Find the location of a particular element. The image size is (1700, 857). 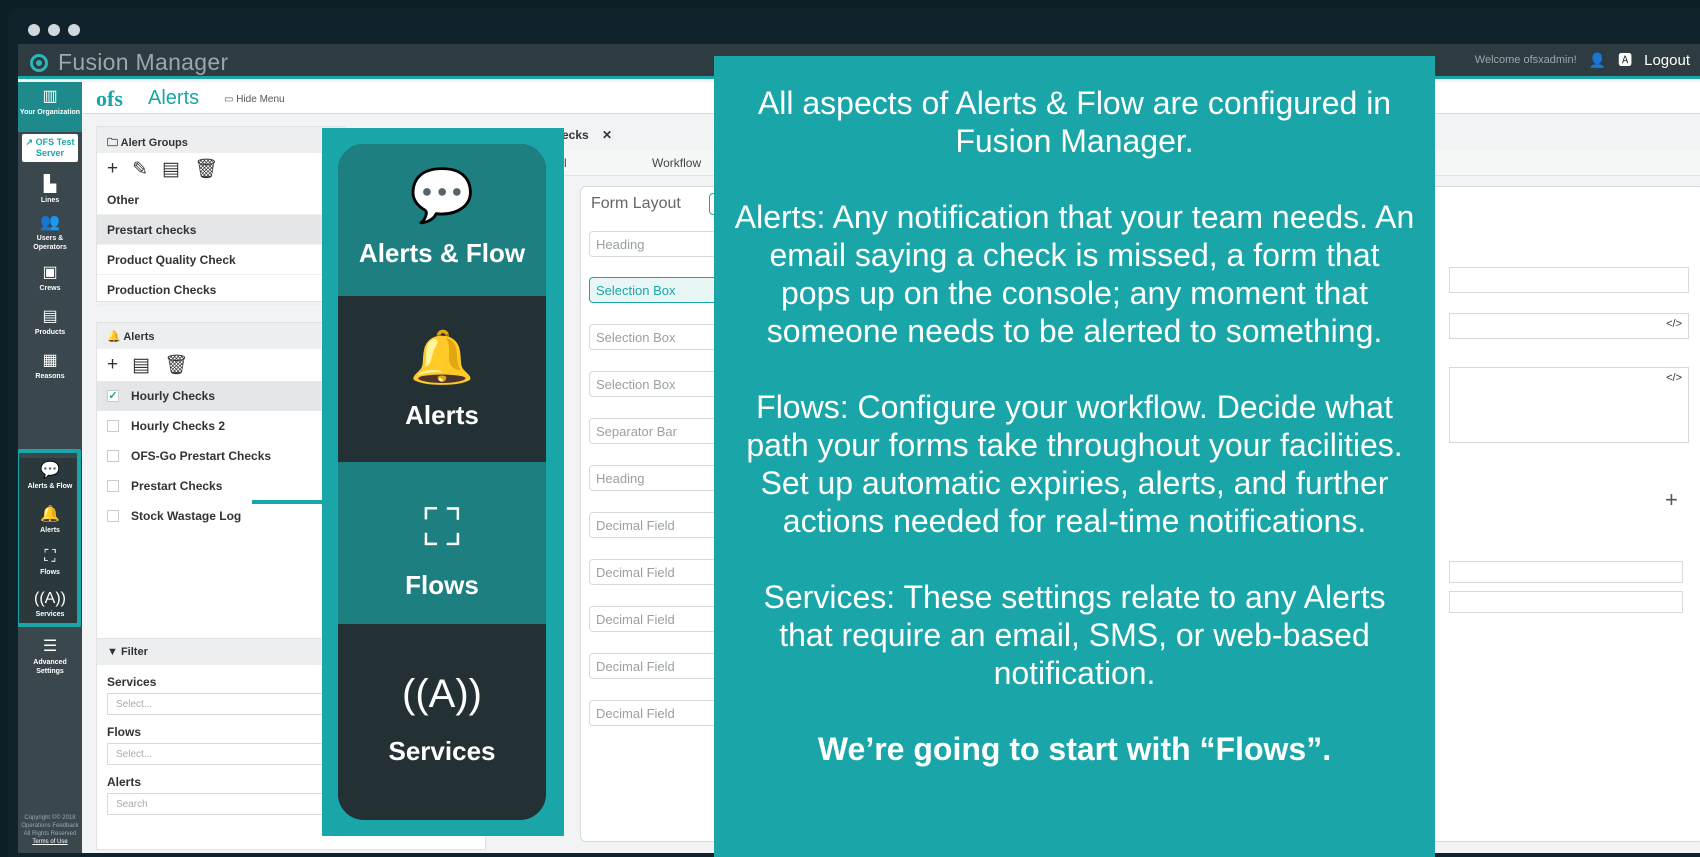

list-item: Prestart checks is located at coordinates (221, 230).